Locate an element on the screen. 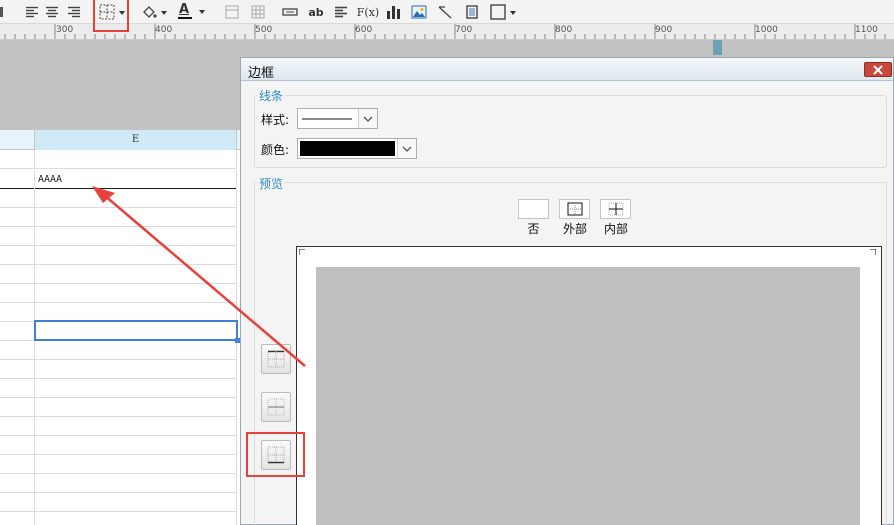  color-label: 颜色: is located at coordinates (275, 150).